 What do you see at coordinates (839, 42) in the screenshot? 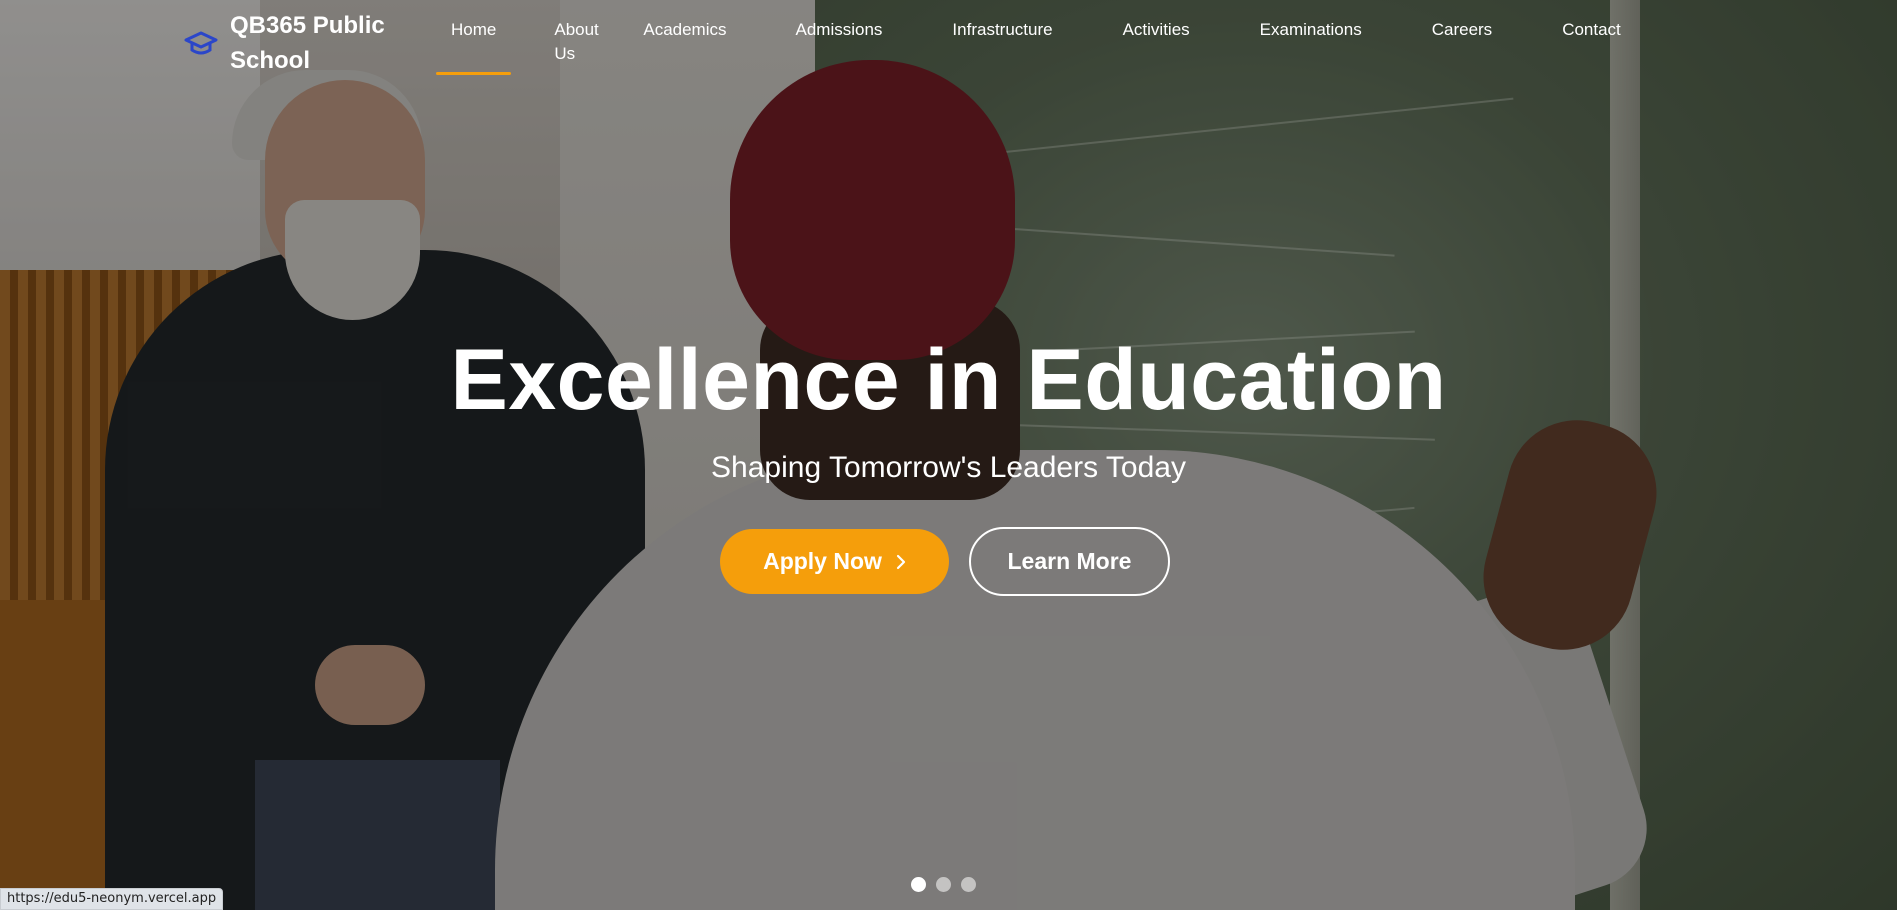
I see `nav-item-admissions: Admissions` at bounding box center [839, 42].